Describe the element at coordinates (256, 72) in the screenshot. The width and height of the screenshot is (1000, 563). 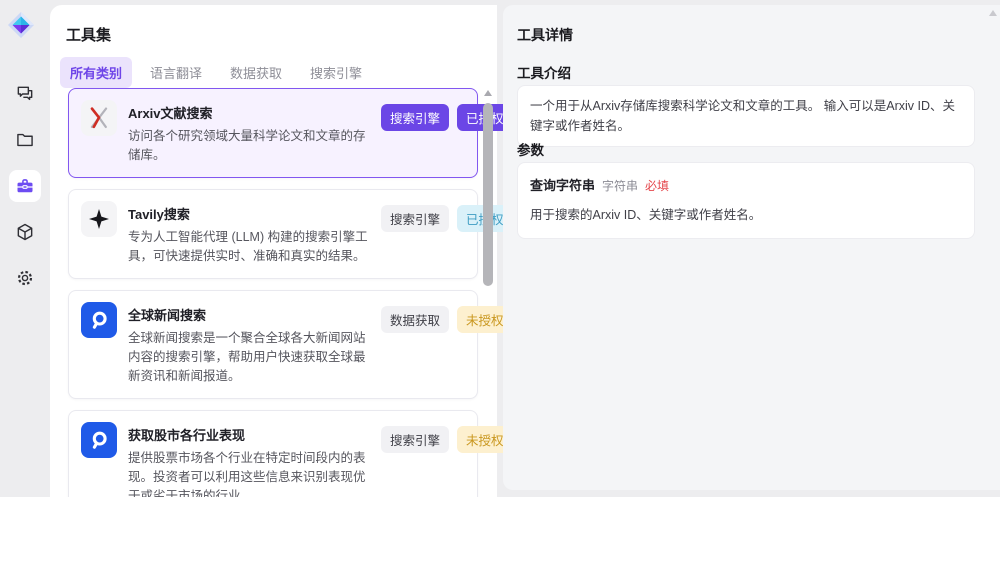
I see `tab-2: 数据获取` at that location.